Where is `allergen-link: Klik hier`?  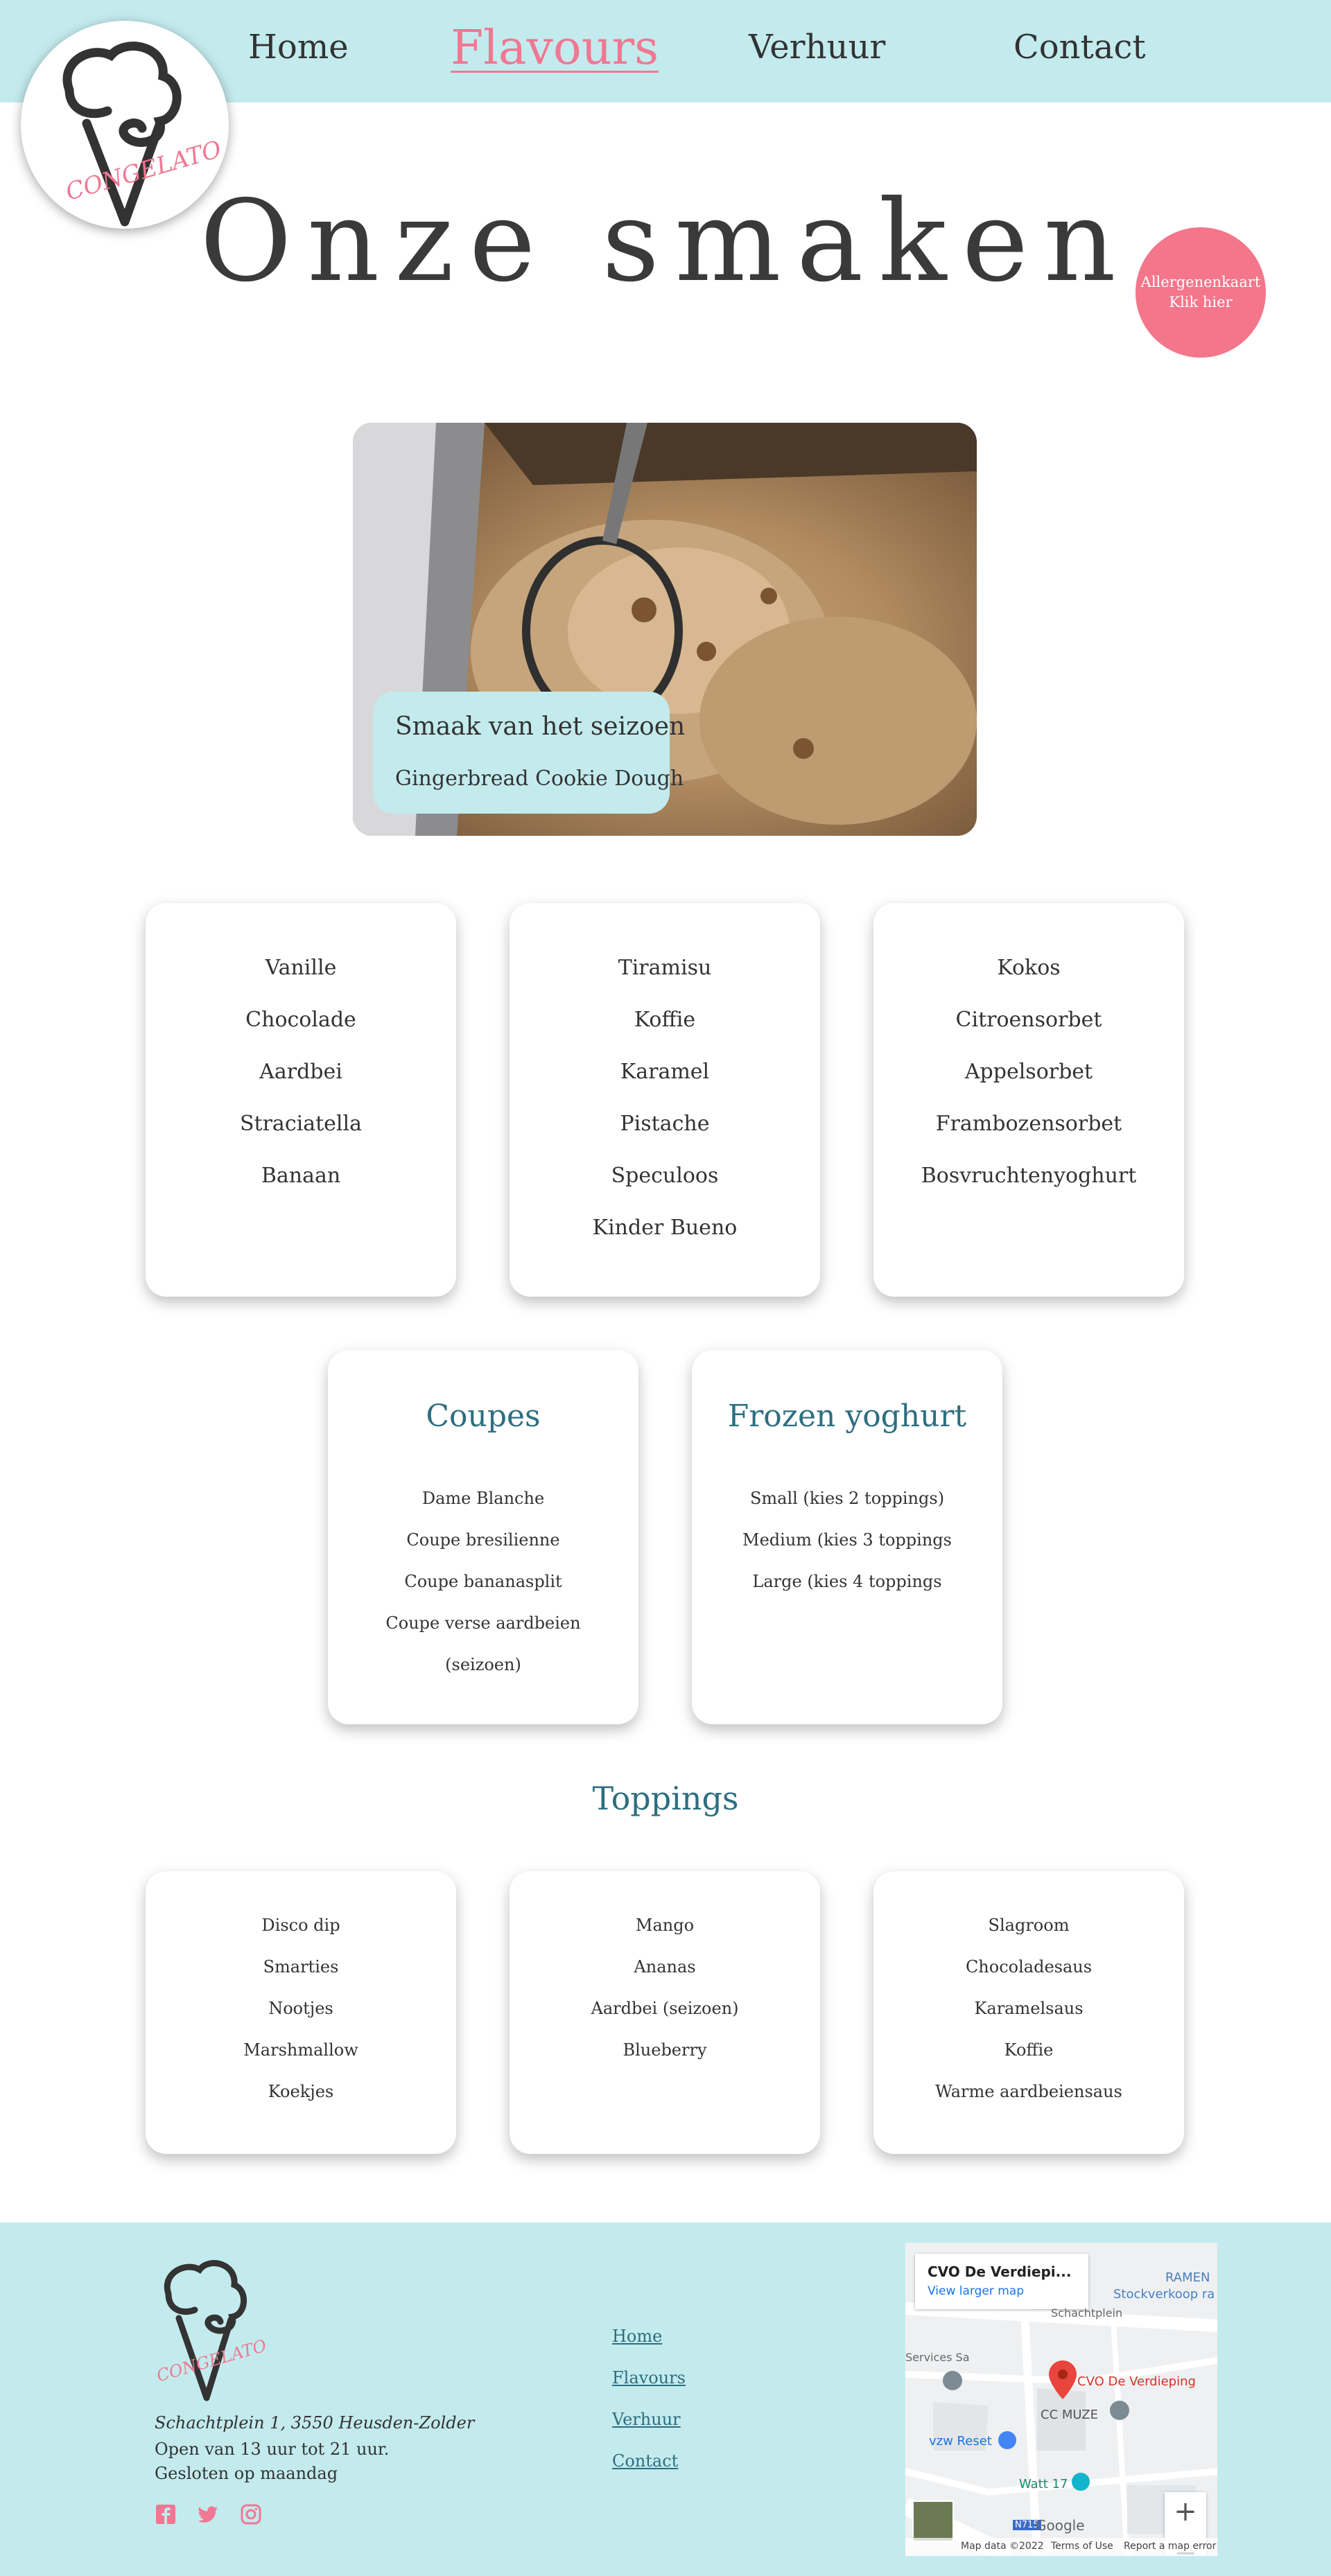
allergen-link: Klik hier is located at coordinates (1201, 302).